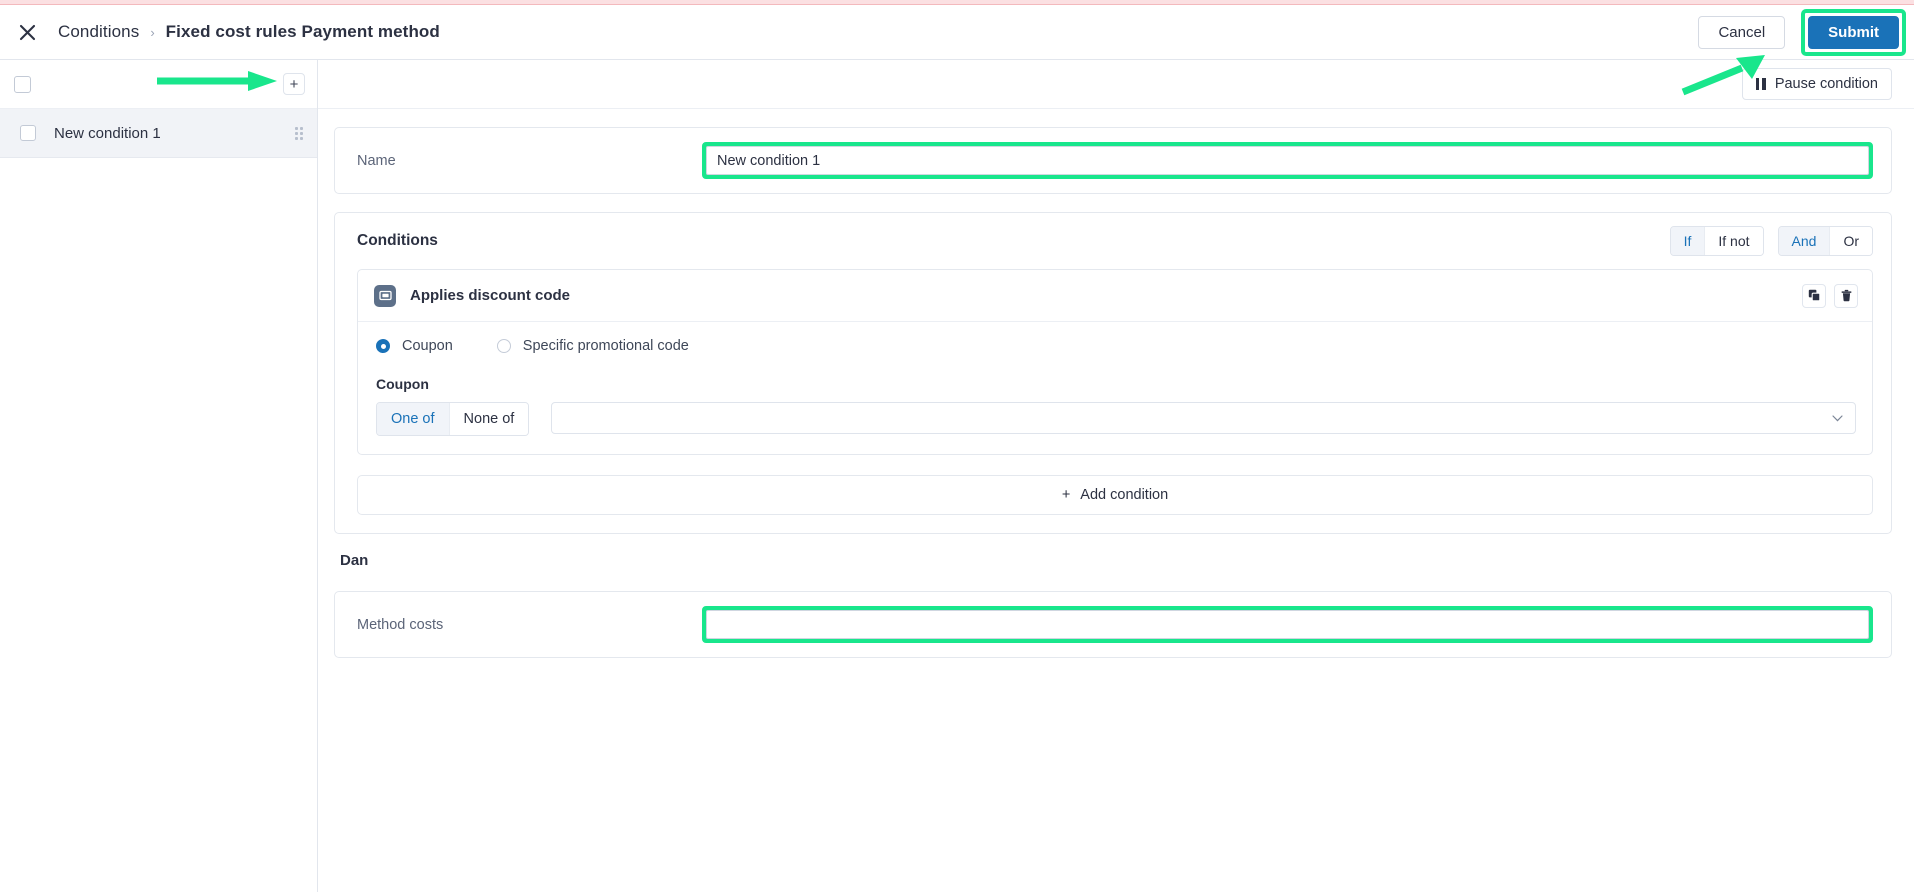 This screenshot has width=1914, height=892. What do you see at coordinates (1113, 241) in the screenshot?
I see `conditions-header: Conditions If If not And Or` at bounding box center [1113, 241].